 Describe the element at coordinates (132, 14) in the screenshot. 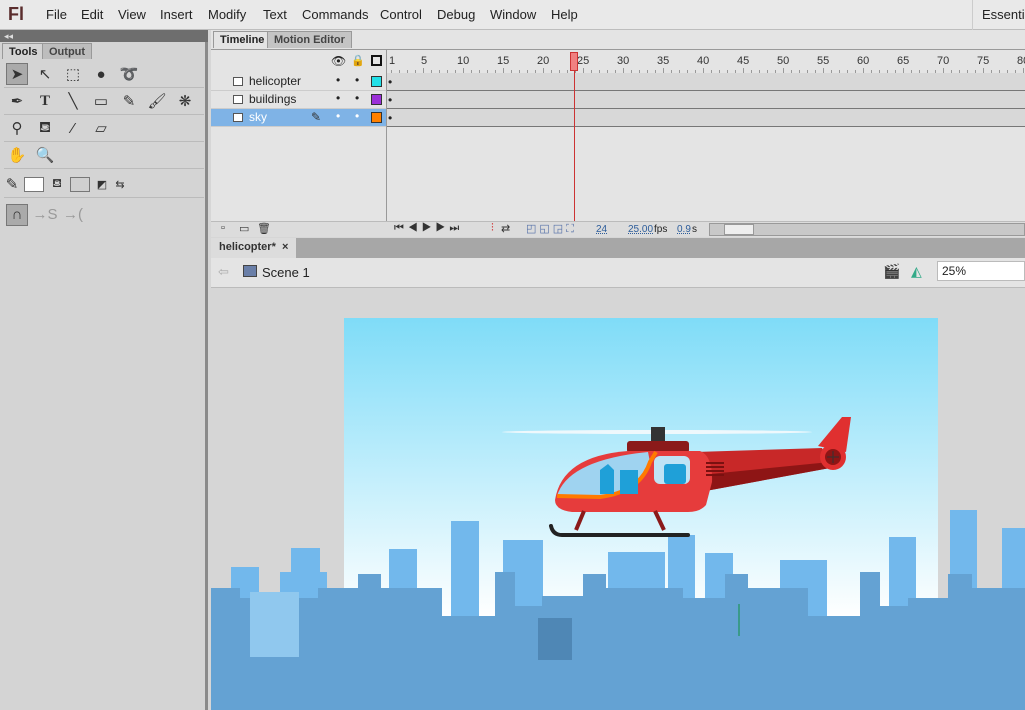

I see `menu-view: View` at that location.